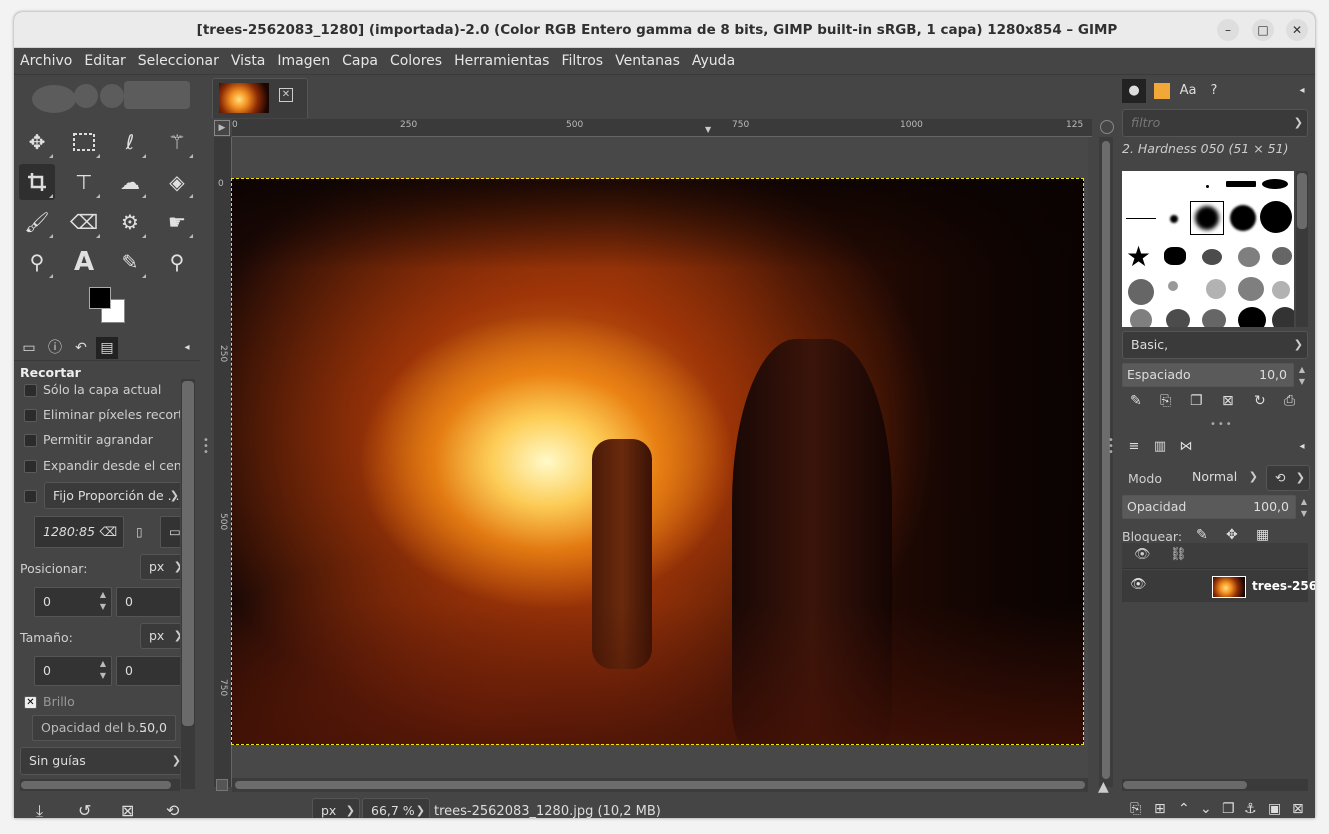 The image size is (1329, 834). What do you see at coordinates (177, 262) in the screenshot?
I see `zoom-tool-icon: ⚲` at bounding box center [177, 262].